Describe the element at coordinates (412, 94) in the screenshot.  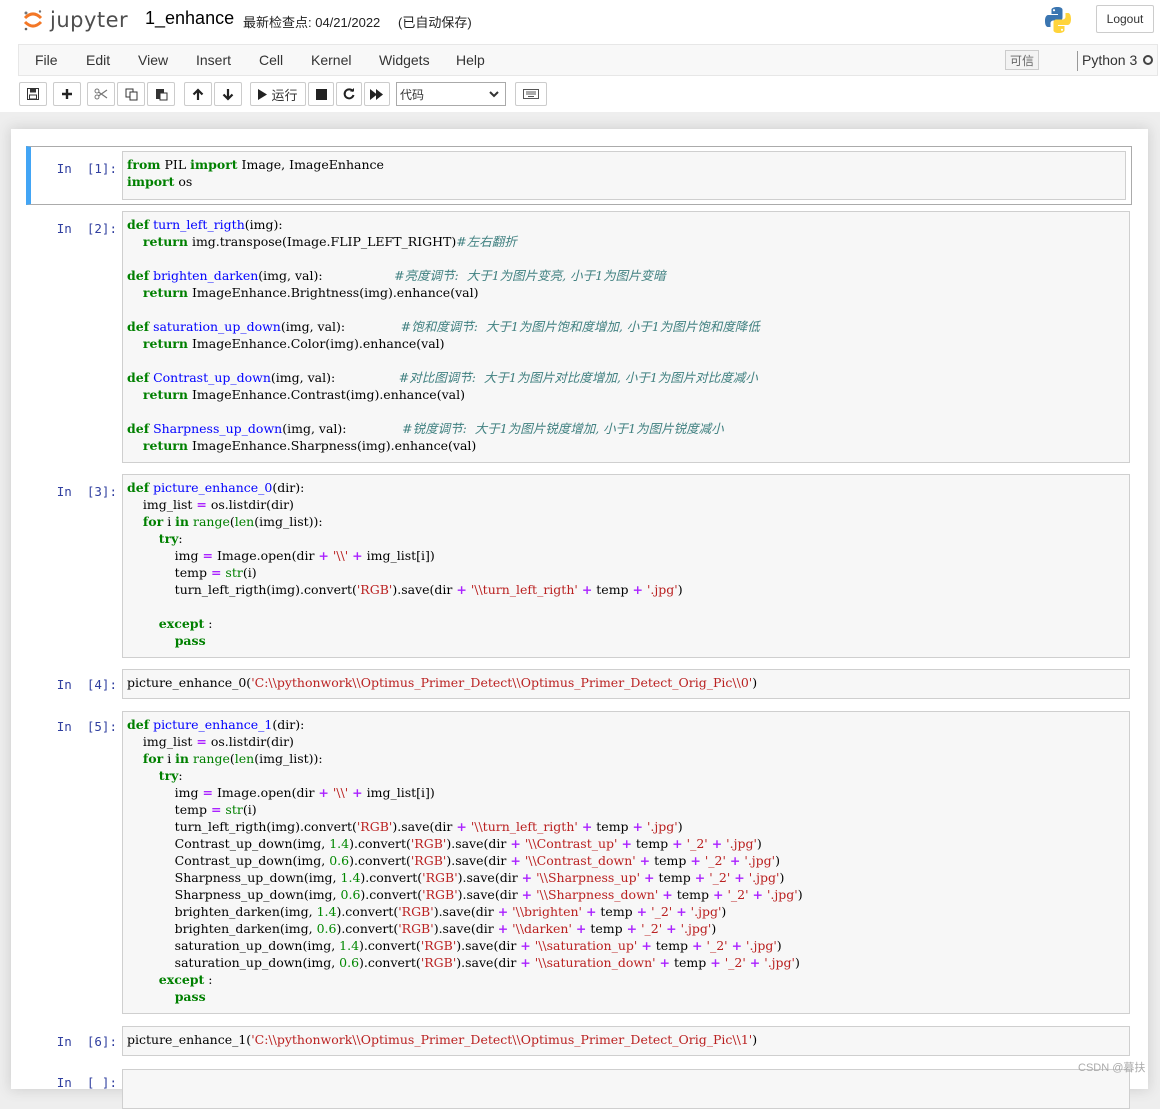
I see `cell-type-value: 代码` at that location.